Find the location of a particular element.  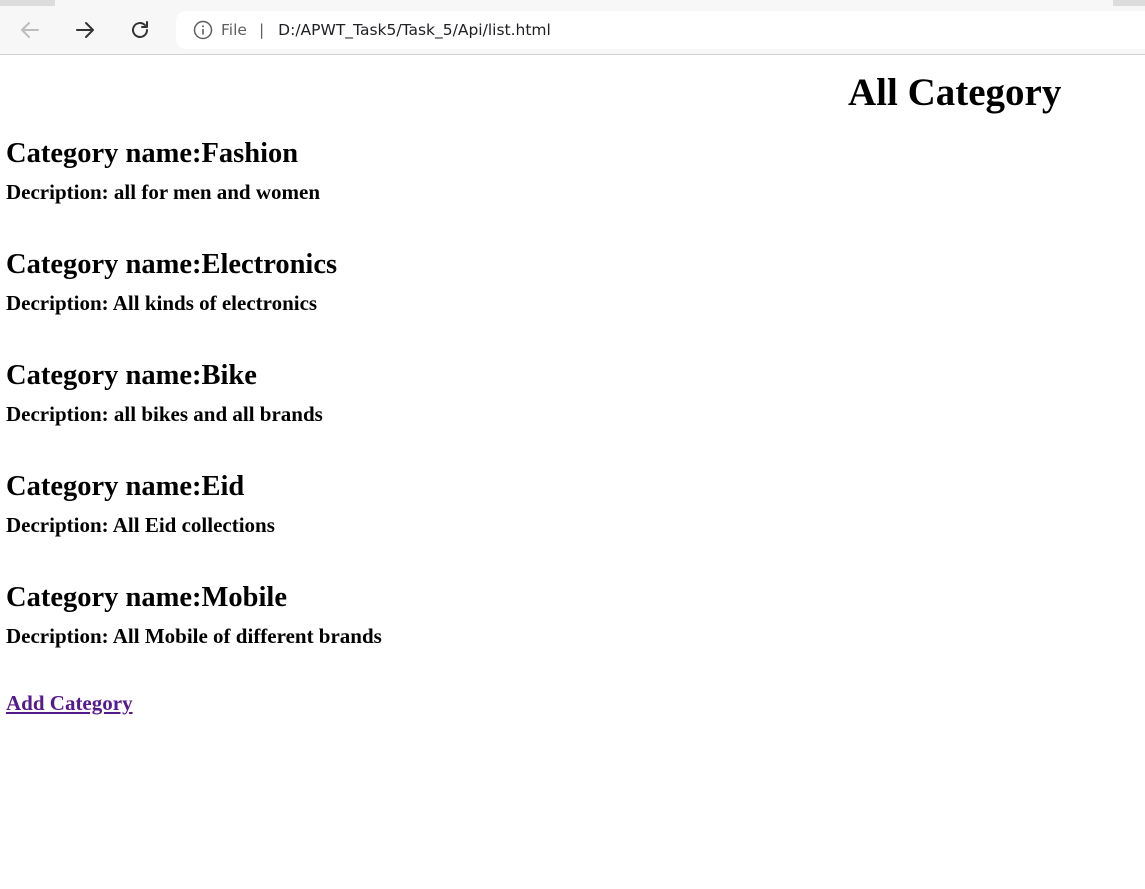

category-description-value: All Mobile of different brands is located at coordinates (247, 636).